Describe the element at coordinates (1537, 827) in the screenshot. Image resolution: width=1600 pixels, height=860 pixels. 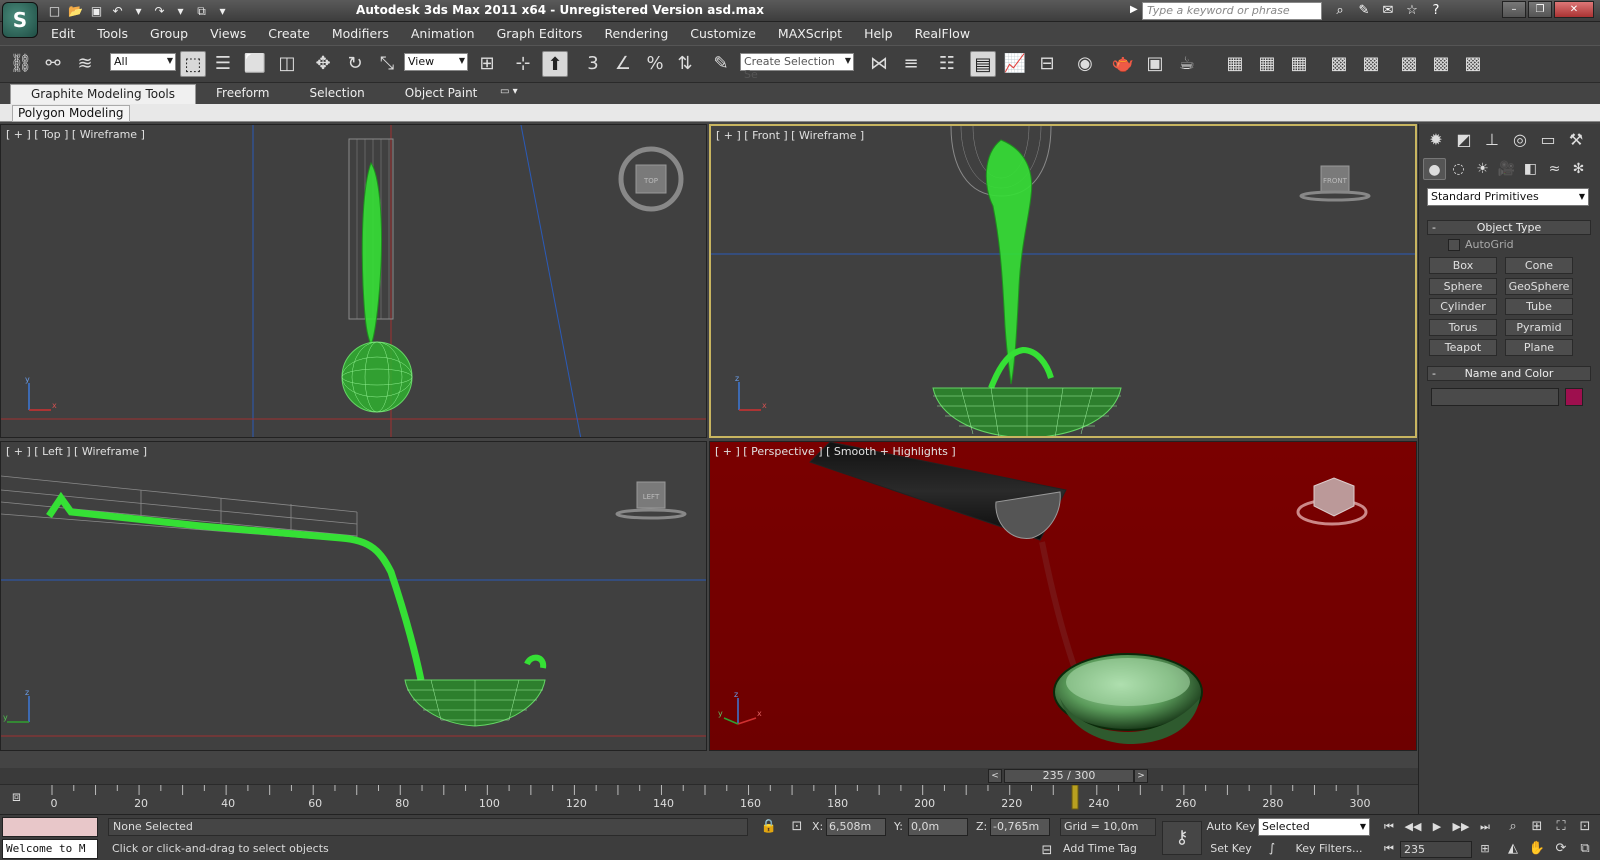
I see `zoom-all-icon: ⊞` at that location.